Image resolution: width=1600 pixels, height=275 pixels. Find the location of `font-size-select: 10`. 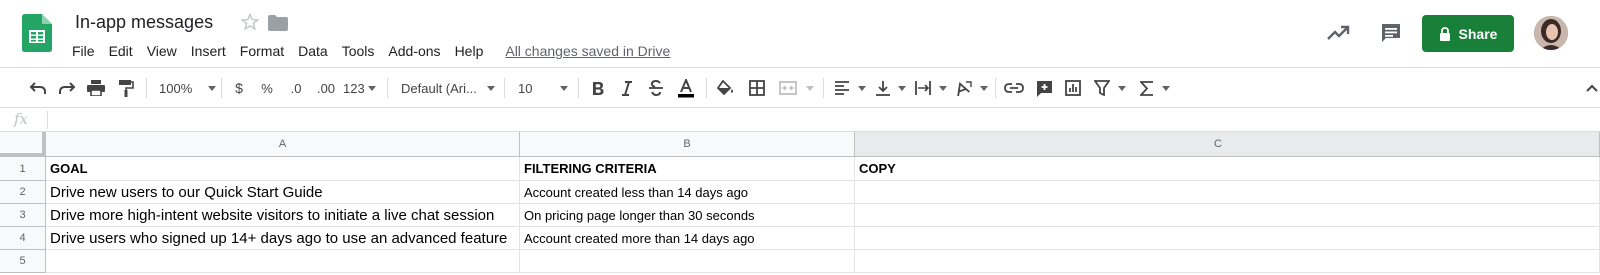

font-size-select: 10 is located at coordinates (543, 88).